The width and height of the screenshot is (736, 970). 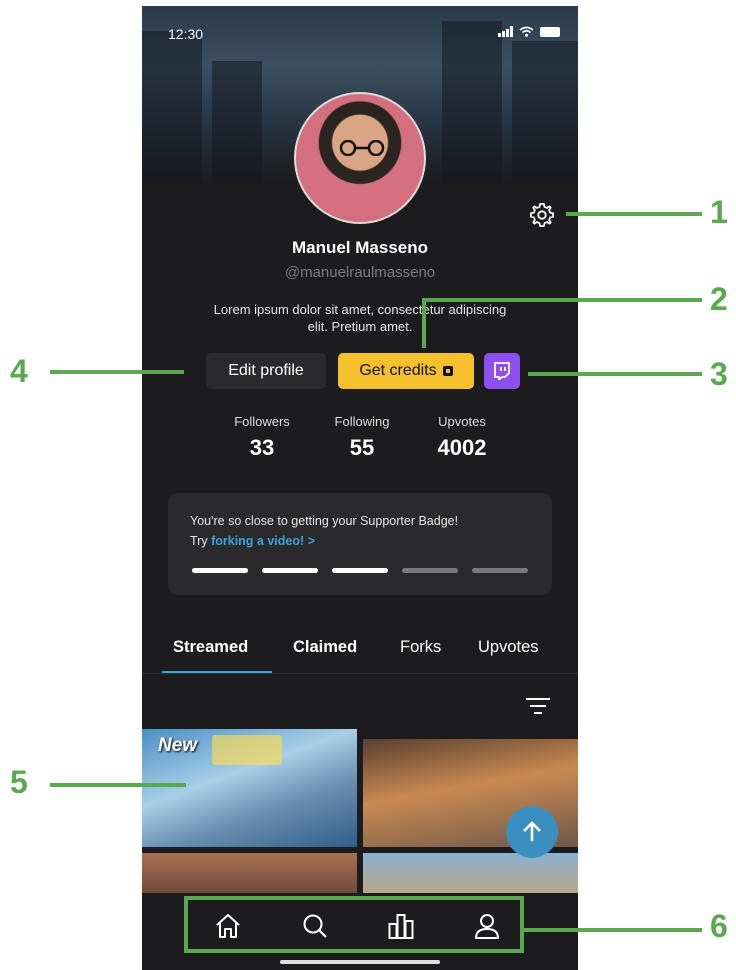 I want to click on twitch-icon, so click(x=502, y=371).